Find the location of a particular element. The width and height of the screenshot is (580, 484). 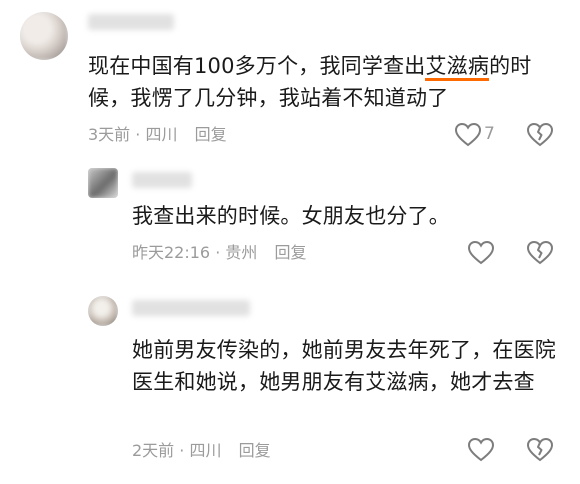

timestamp: 3天前 is located at coordinates (109, 134).